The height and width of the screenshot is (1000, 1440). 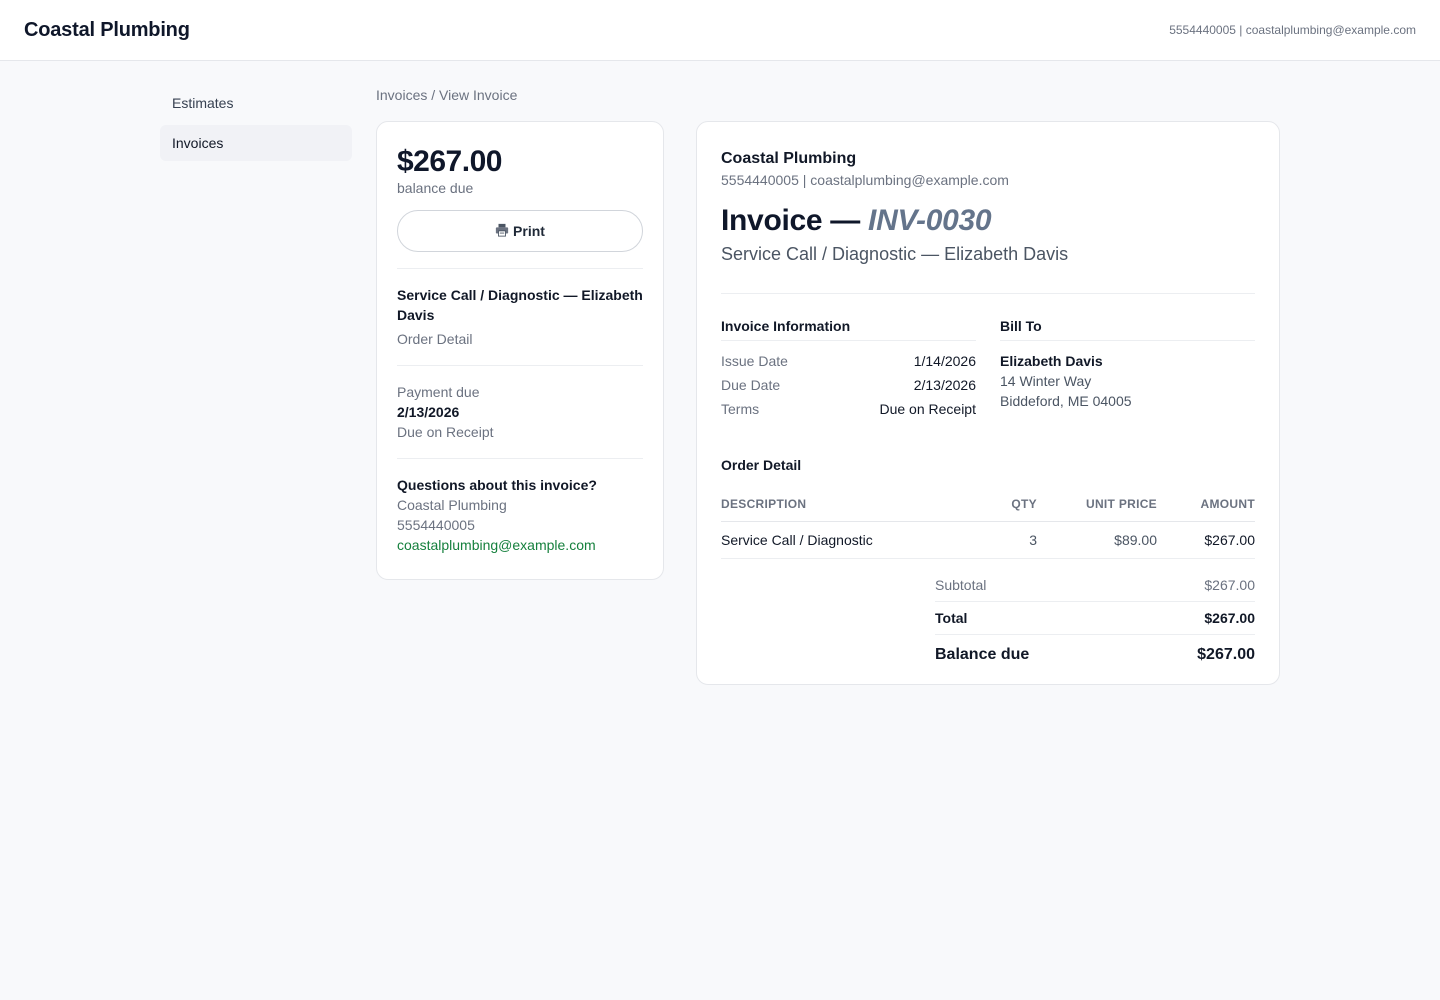 I want to click on issue-date-value: 1/14/2026, so click(x=944, y=361).